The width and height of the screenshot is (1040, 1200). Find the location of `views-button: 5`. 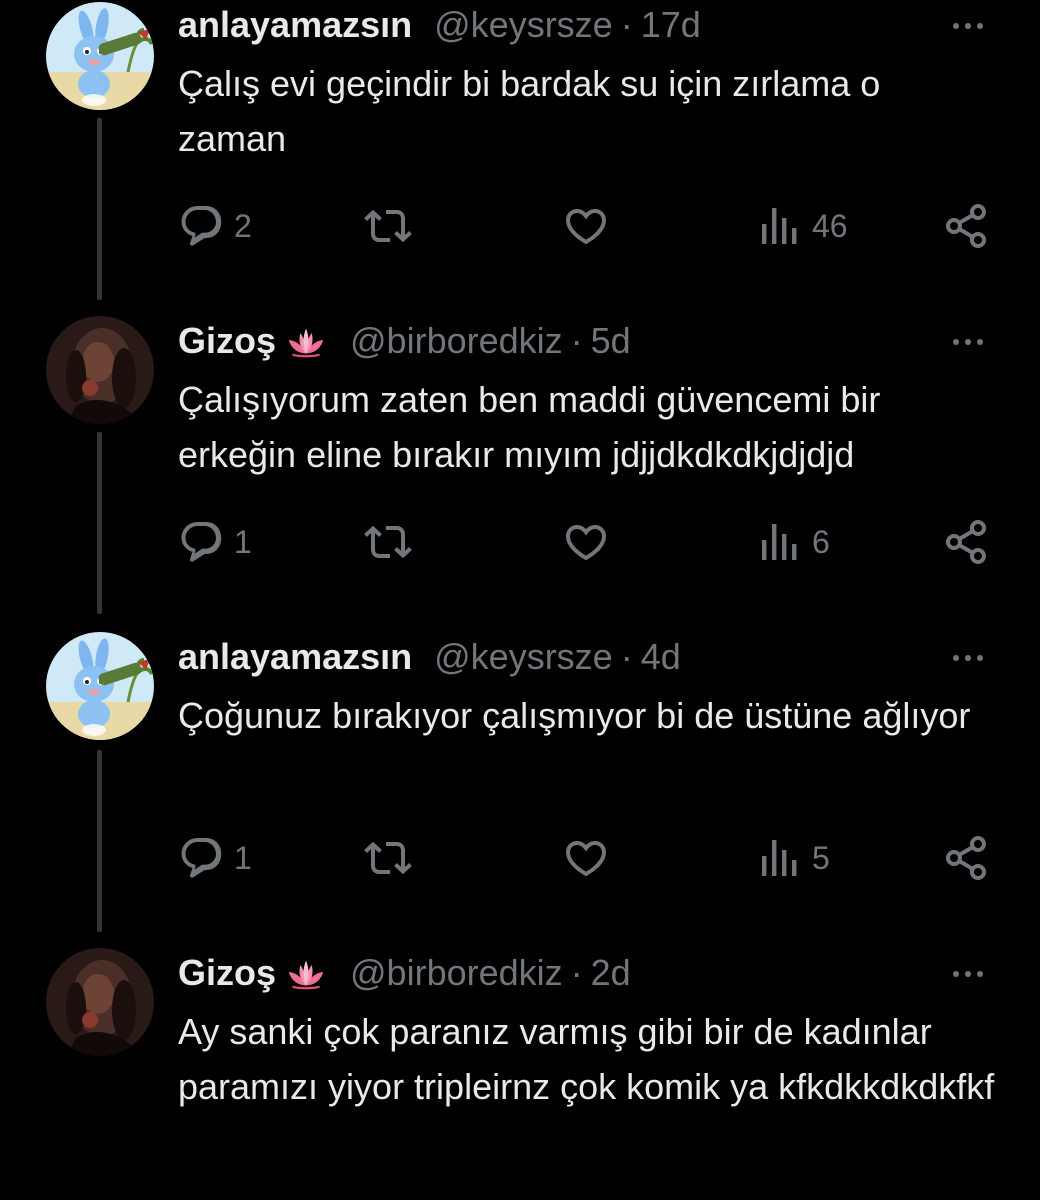

views-button: 5 is located at coordinates (793, 858).